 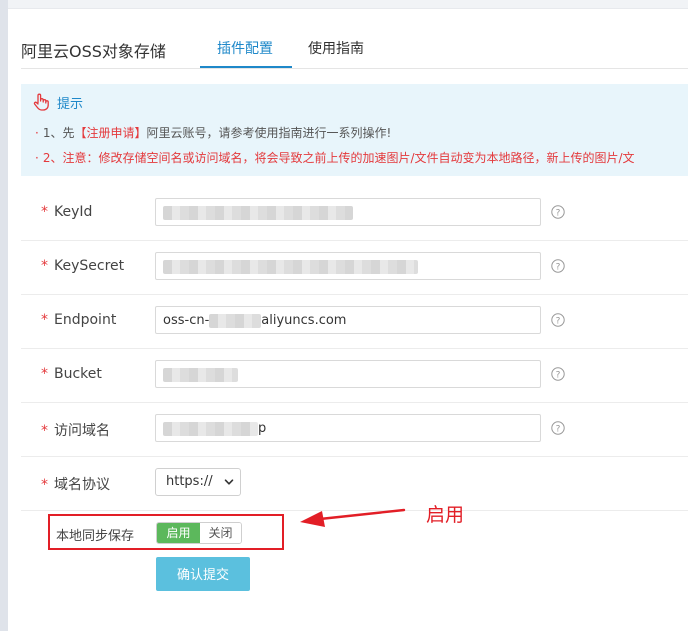 I want to click on left-sidebar-edge, so click(x=4, y=315).